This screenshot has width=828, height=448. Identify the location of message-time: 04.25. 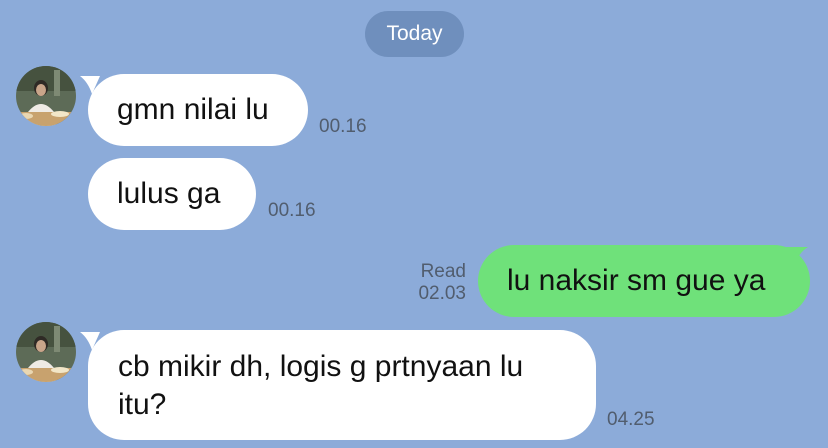
(631, 419).